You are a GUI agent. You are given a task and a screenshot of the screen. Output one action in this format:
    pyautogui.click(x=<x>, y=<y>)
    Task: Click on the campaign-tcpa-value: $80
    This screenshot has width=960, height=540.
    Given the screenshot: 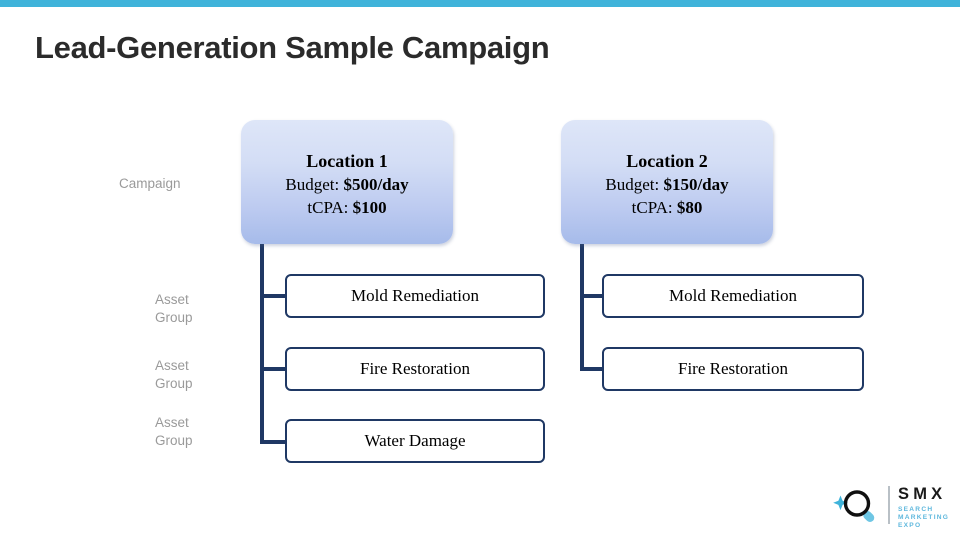 What is the action you would take?
    pyautogui.click(x=689, y=207)
    